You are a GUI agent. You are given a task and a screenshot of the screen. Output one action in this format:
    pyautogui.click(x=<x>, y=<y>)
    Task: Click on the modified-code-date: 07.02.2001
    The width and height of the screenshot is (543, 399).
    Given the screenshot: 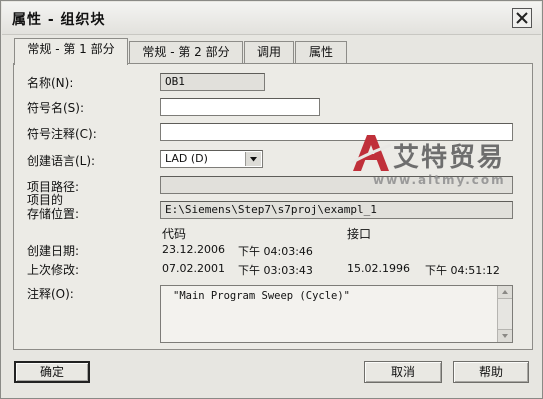 What is the action you would take?
    pyautogui.click(x=193, y=268)
    